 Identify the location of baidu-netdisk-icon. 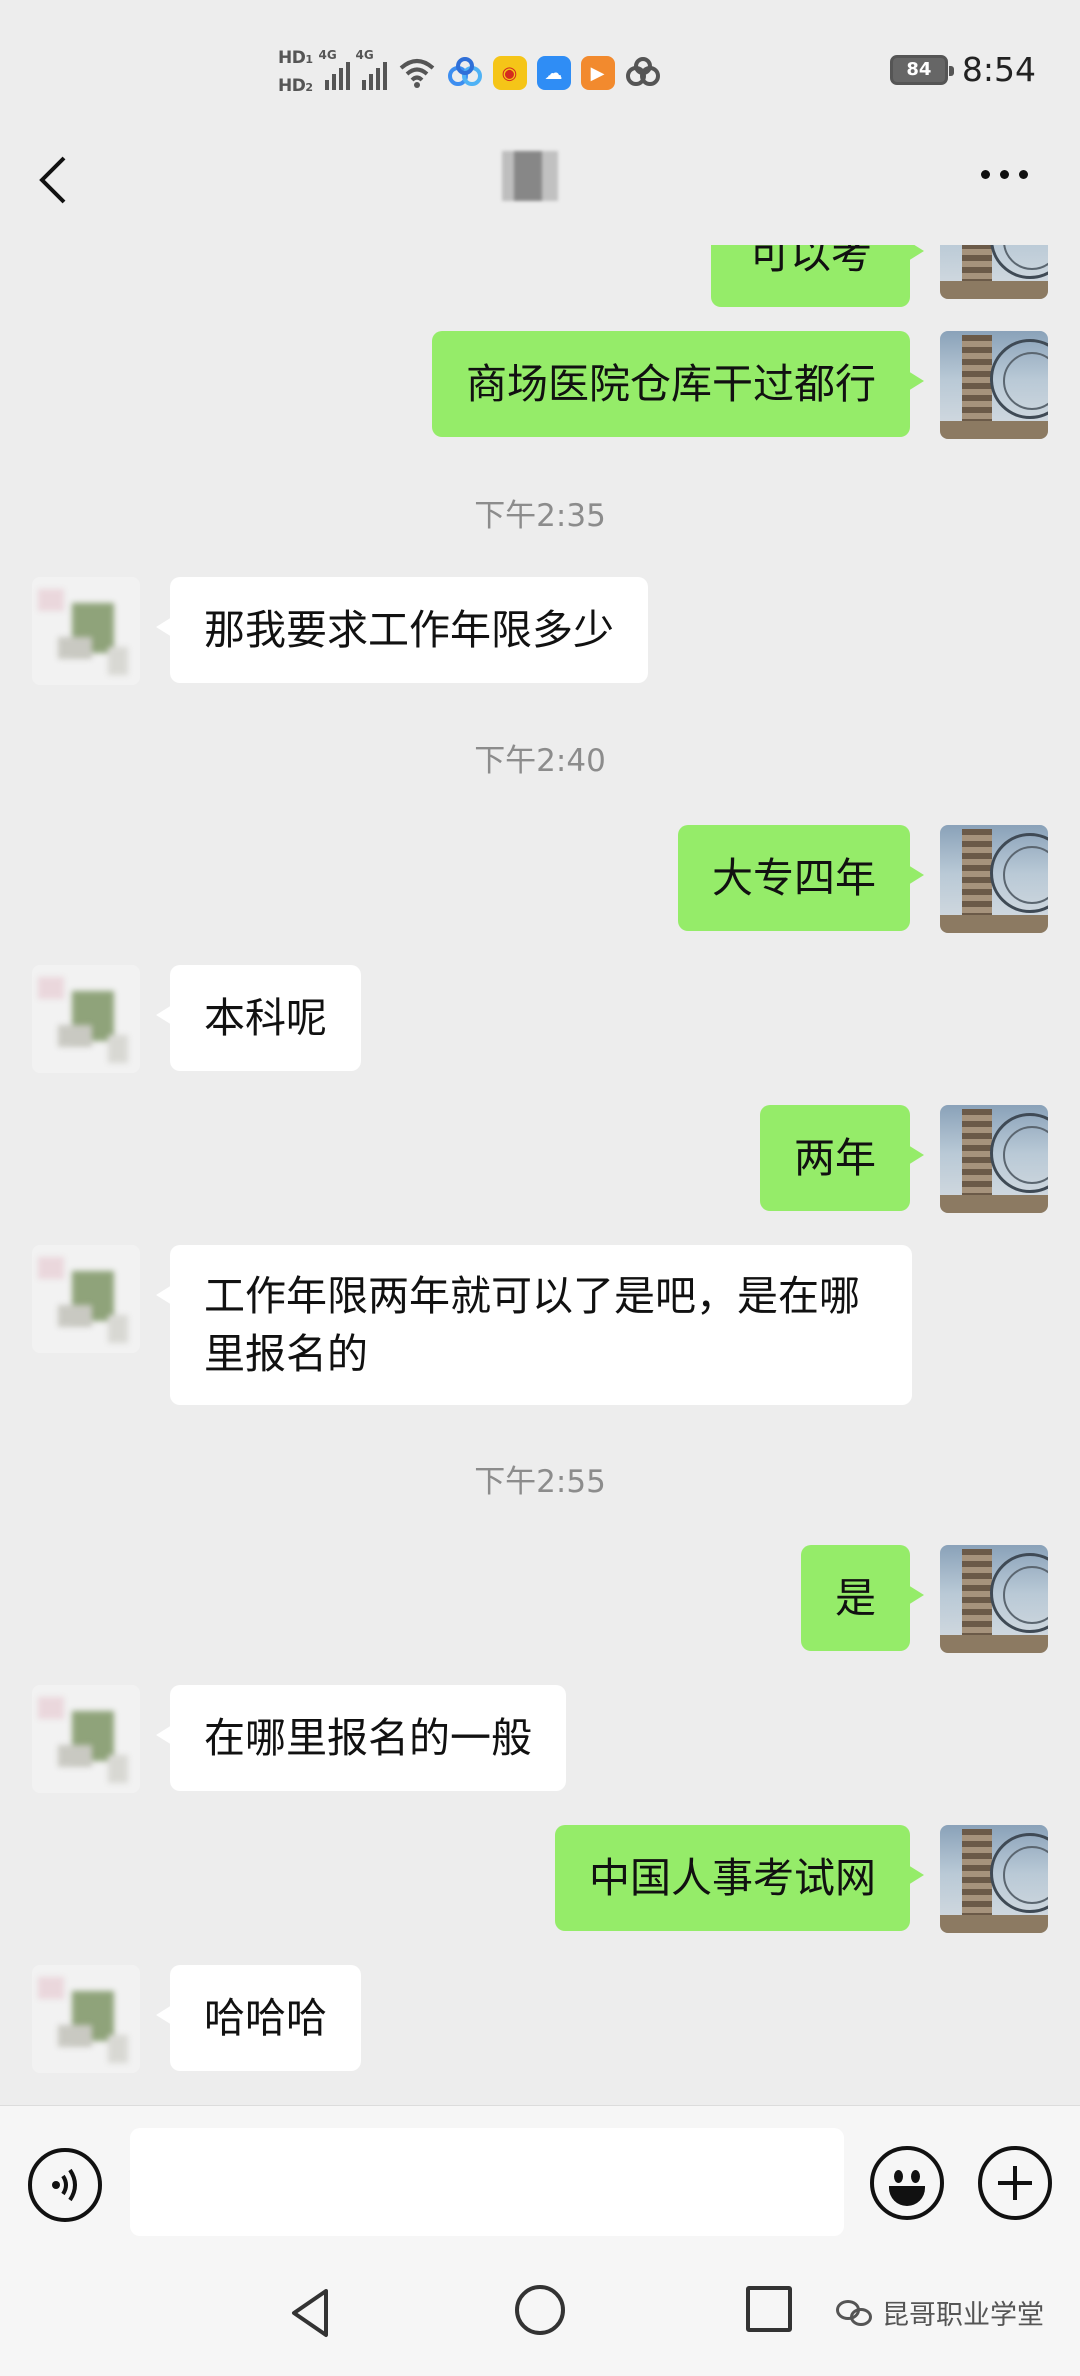
(464, 71).